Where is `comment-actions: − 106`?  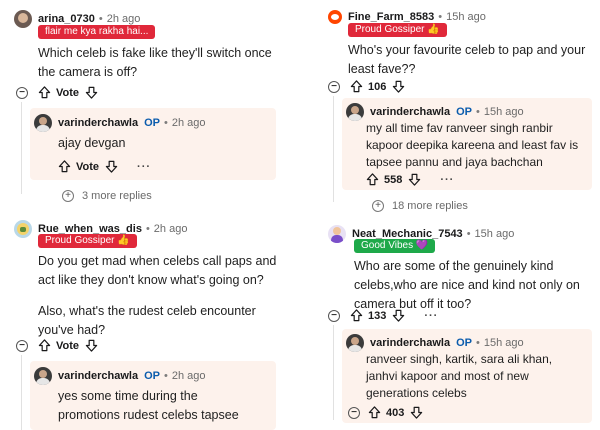 comment-actions: − 106 is located at coordinates (369, 86).